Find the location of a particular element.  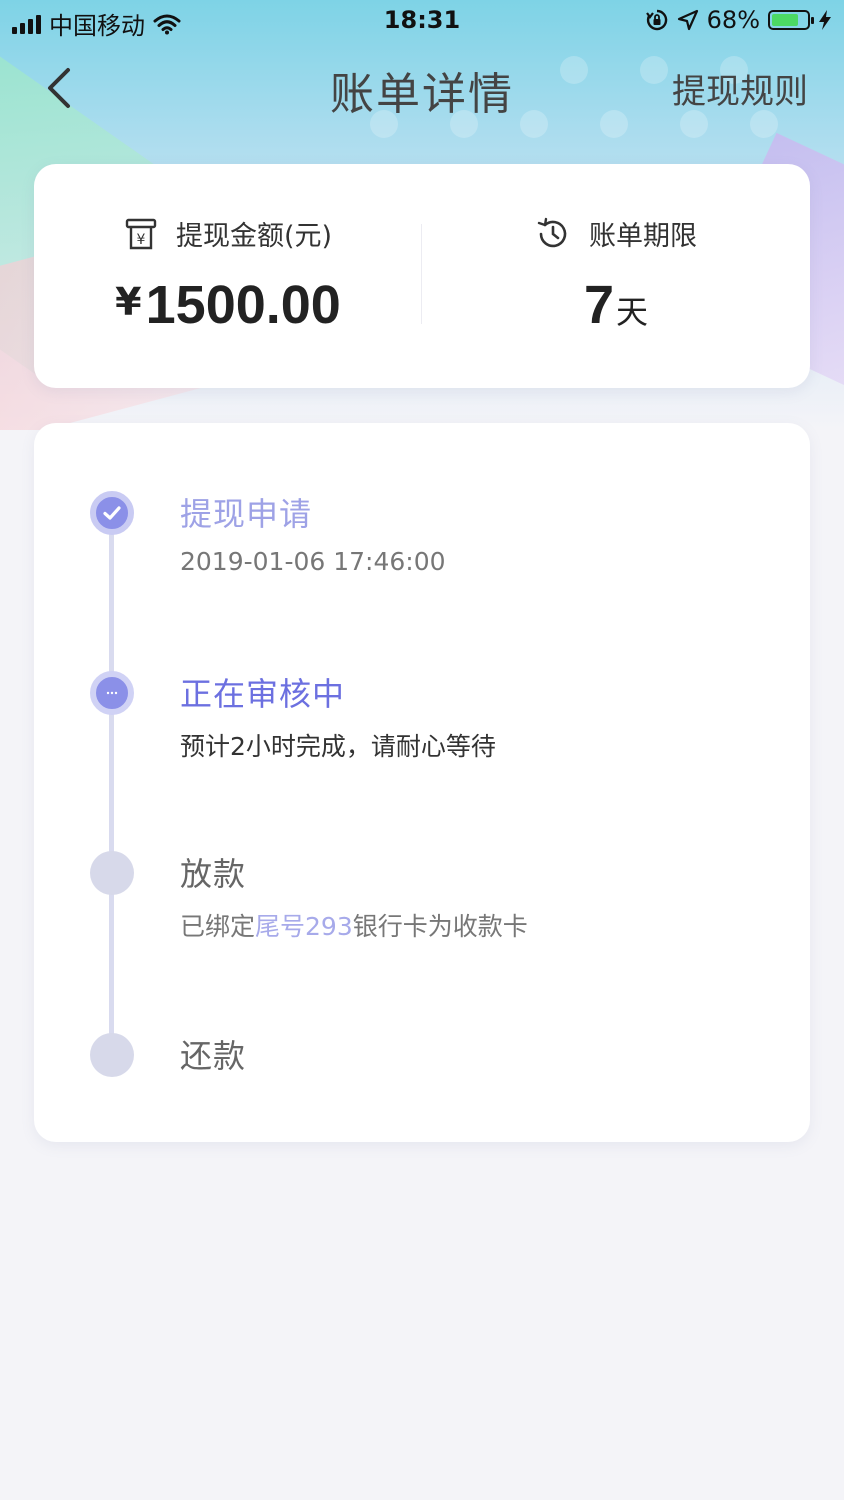

step-title: 提现申请 is located at coordinates (246, 514).